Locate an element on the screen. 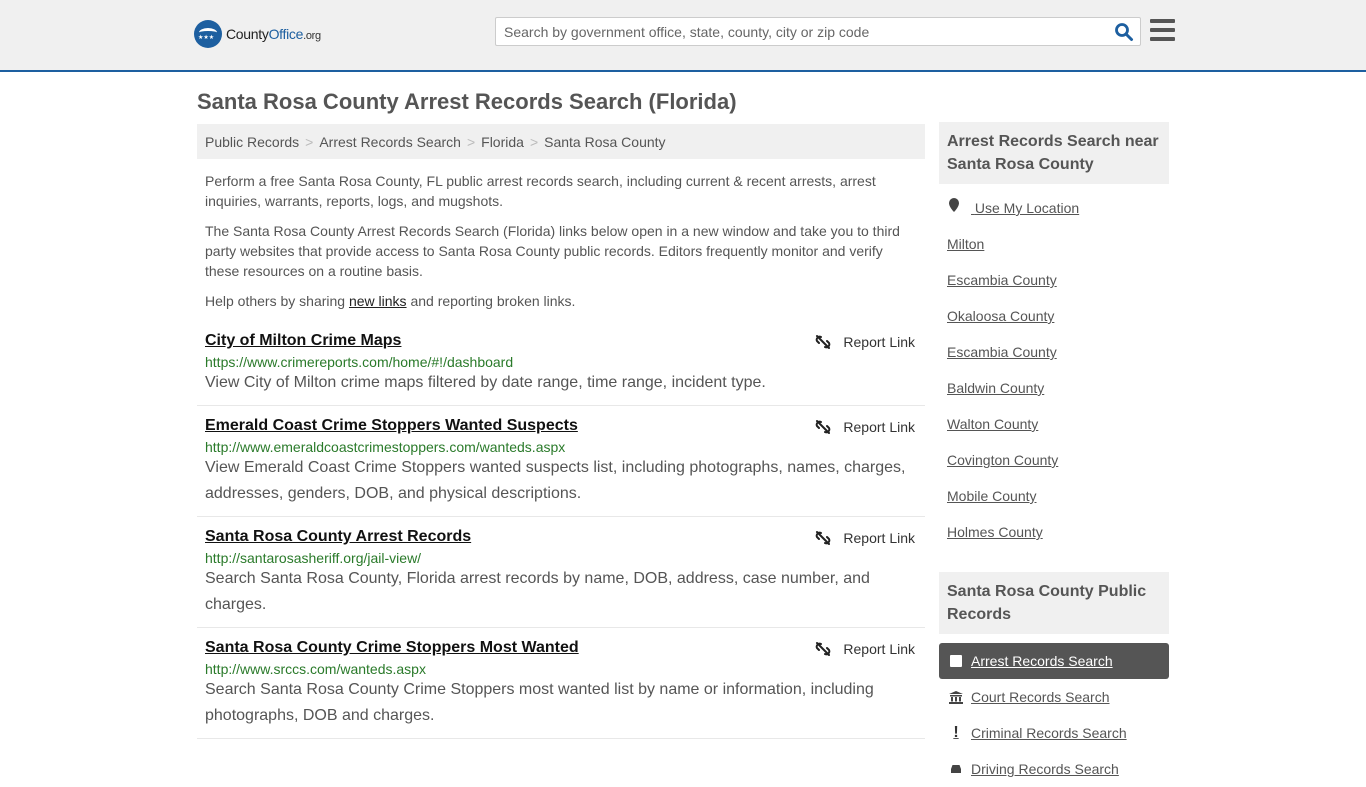 This screenshot has height=787, width=1366. nearby-link: Milton is located at coordinates (1054, 244).